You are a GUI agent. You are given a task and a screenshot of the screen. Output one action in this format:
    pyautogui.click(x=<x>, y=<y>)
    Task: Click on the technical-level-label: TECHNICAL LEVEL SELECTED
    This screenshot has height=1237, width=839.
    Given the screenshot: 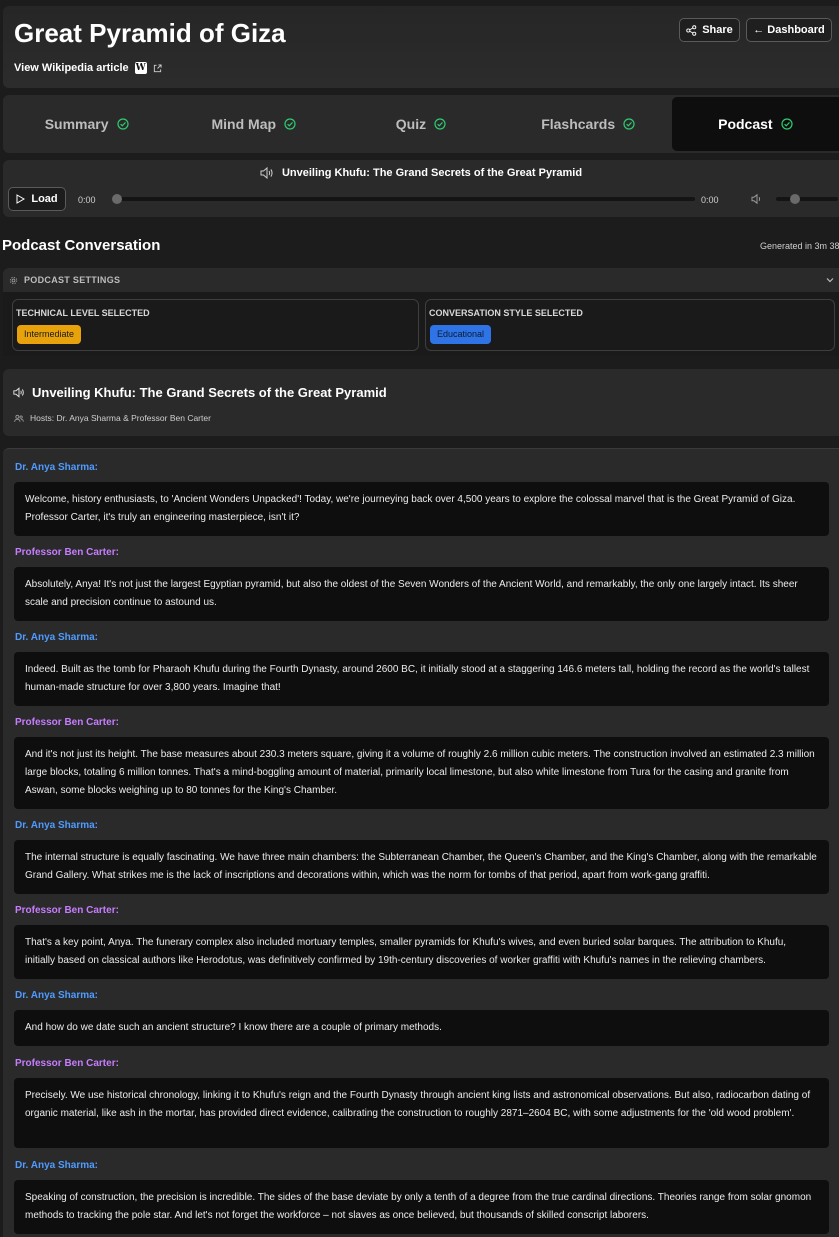 What is the action you would take?
    pyautogui.click(x=83, y=313)
    